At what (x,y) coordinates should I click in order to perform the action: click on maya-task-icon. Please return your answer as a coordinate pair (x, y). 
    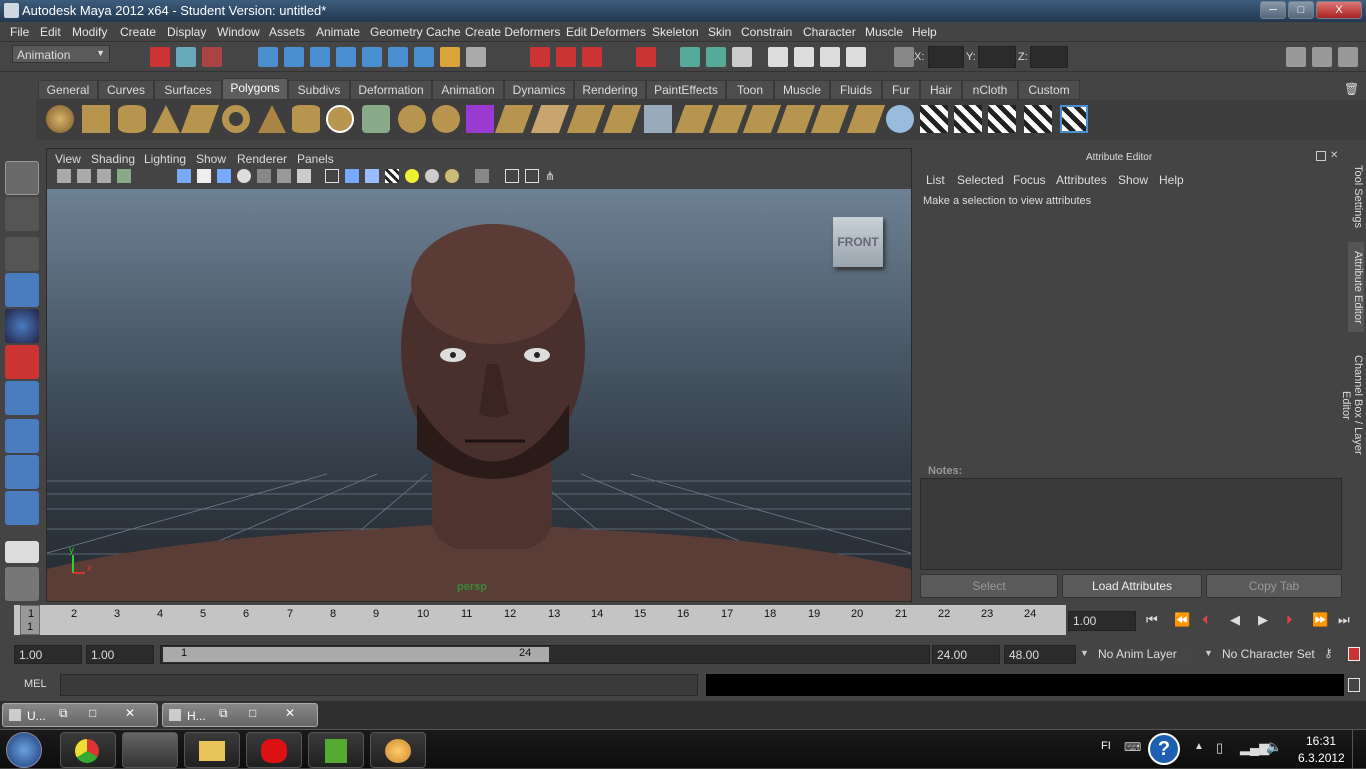
    Looking at the image, I should click on (150, 750).